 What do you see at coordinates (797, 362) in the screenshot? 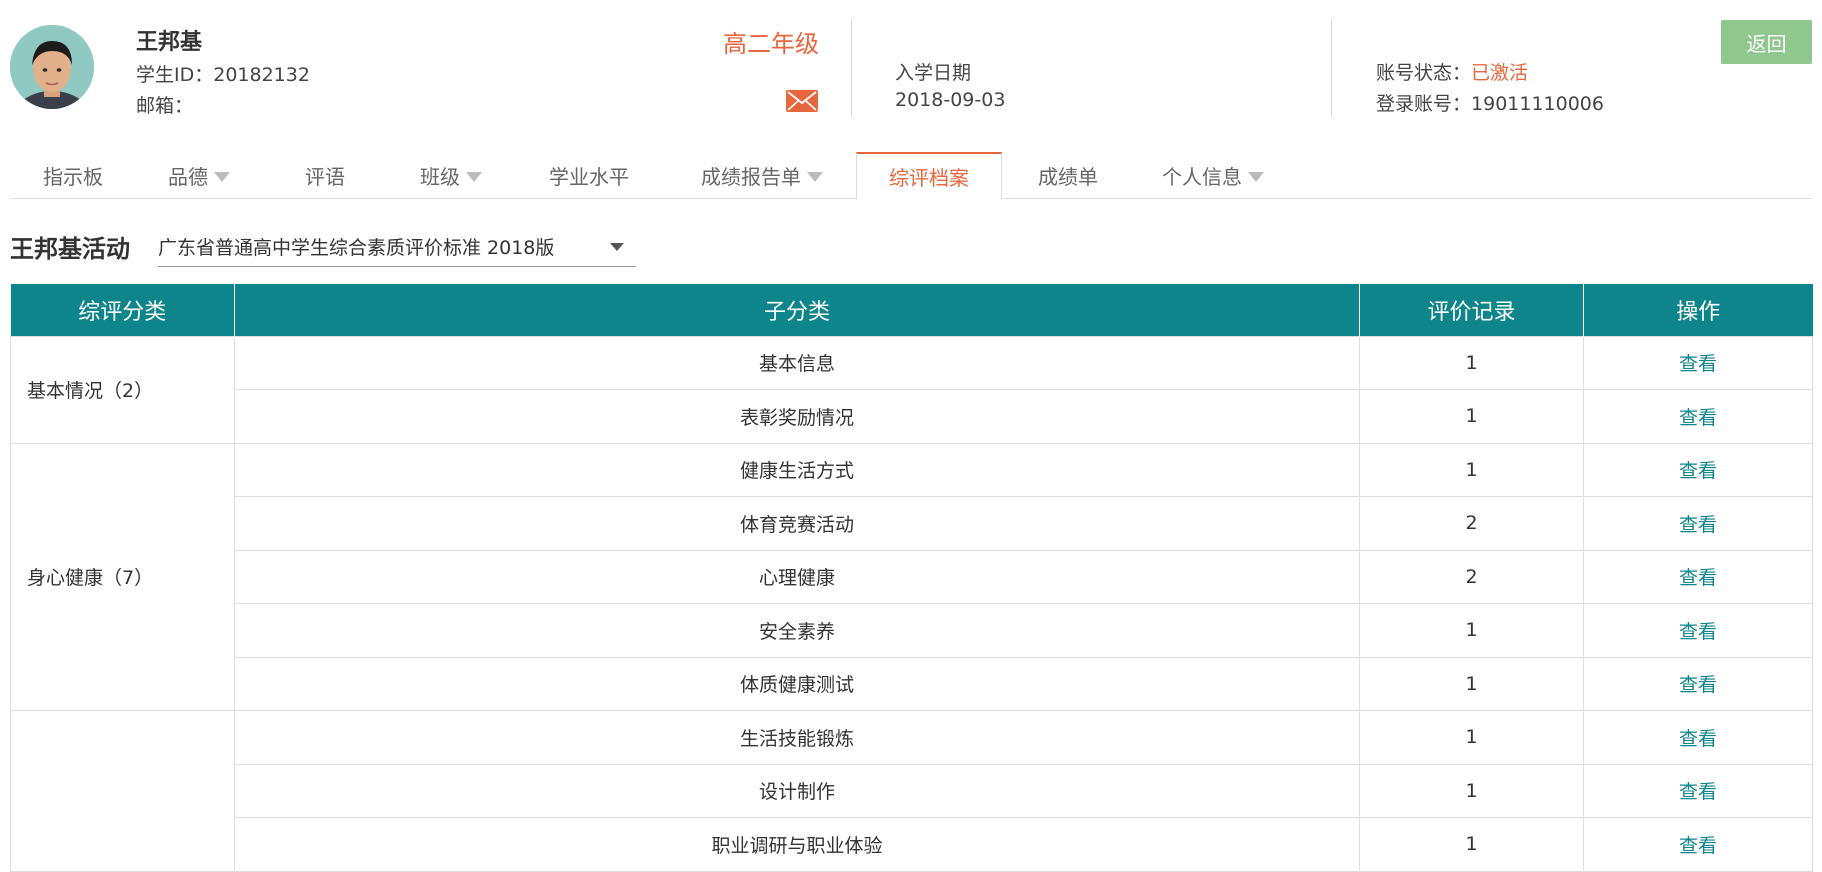
I see `subcategory-cell: 基本信息` at bounding box center [797, 362].